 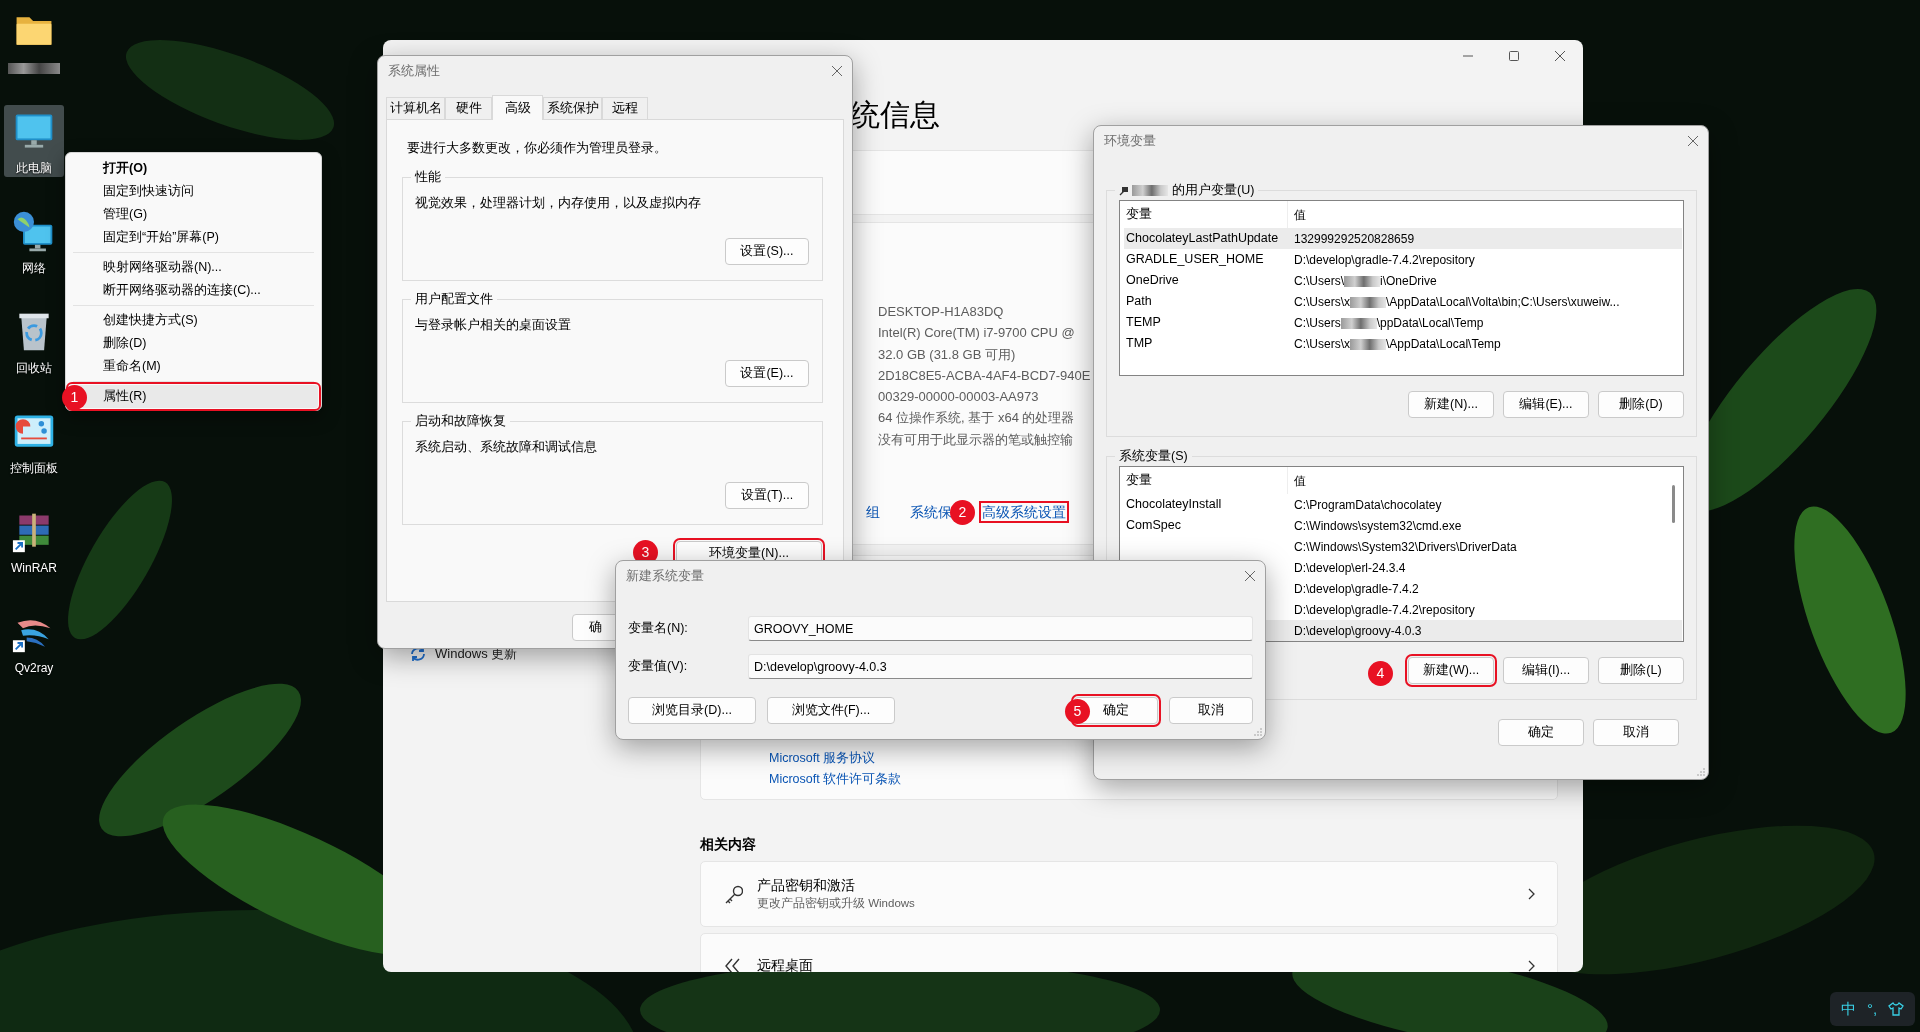 What do you see at coordinates (1356, 589) in the screenshot?
I see `table-cell-text: D:\develop\gradle-7.4.2` at bounding box center [1356, 589].